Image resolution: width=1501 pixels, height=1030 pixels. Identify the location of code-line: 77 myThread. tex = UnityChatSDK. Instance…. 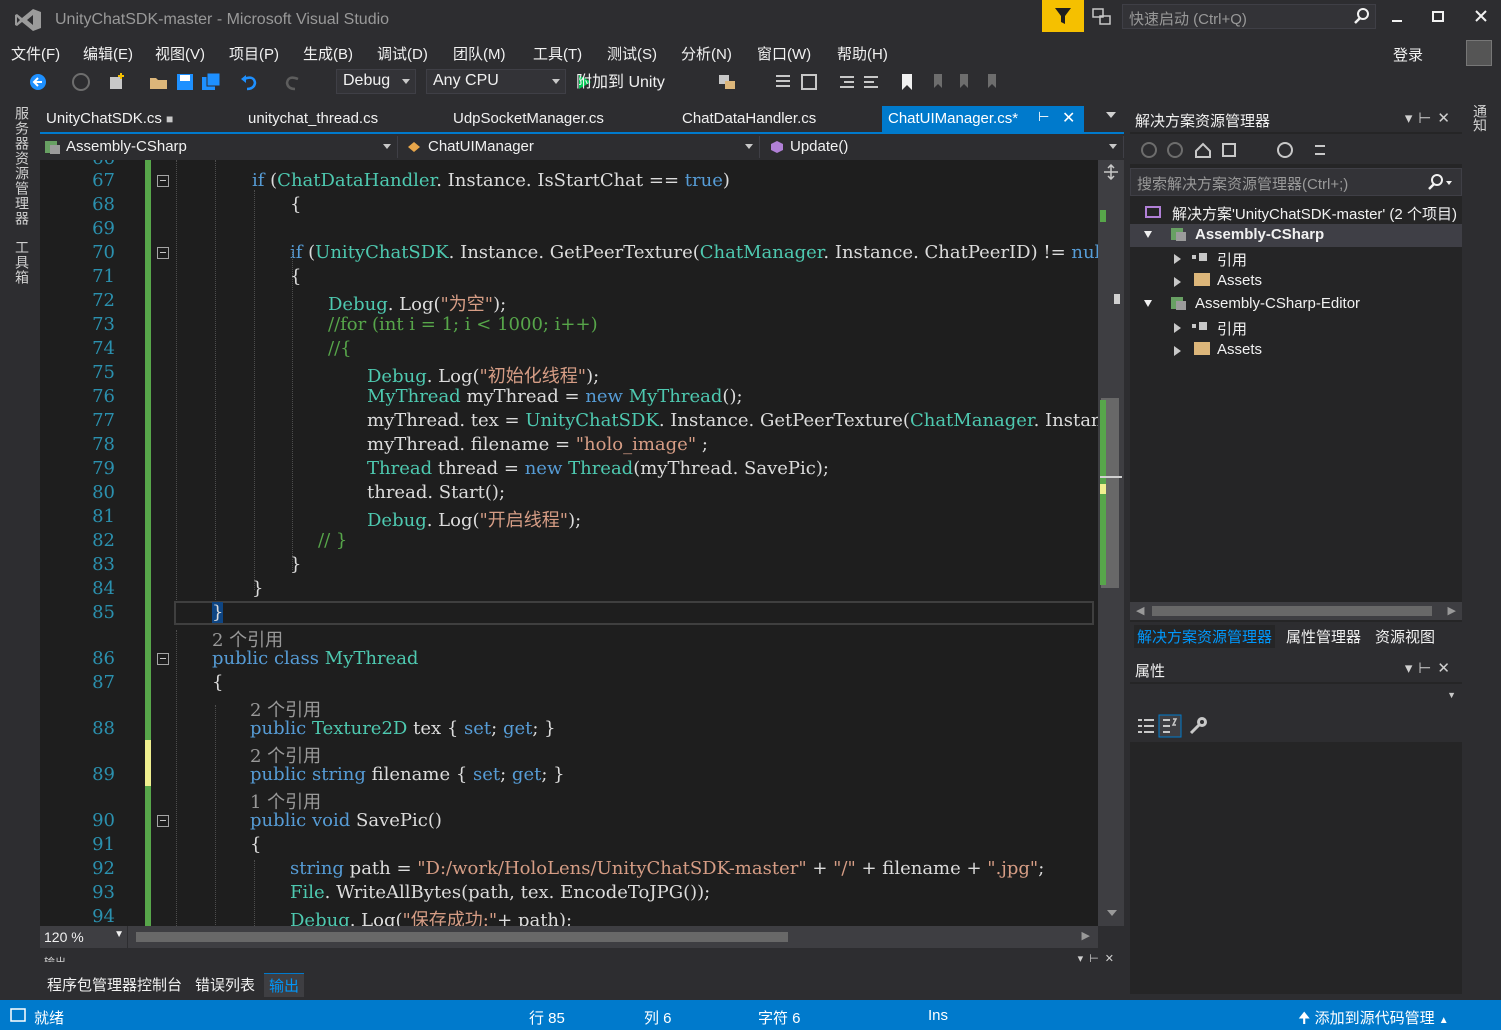
(569, 422).